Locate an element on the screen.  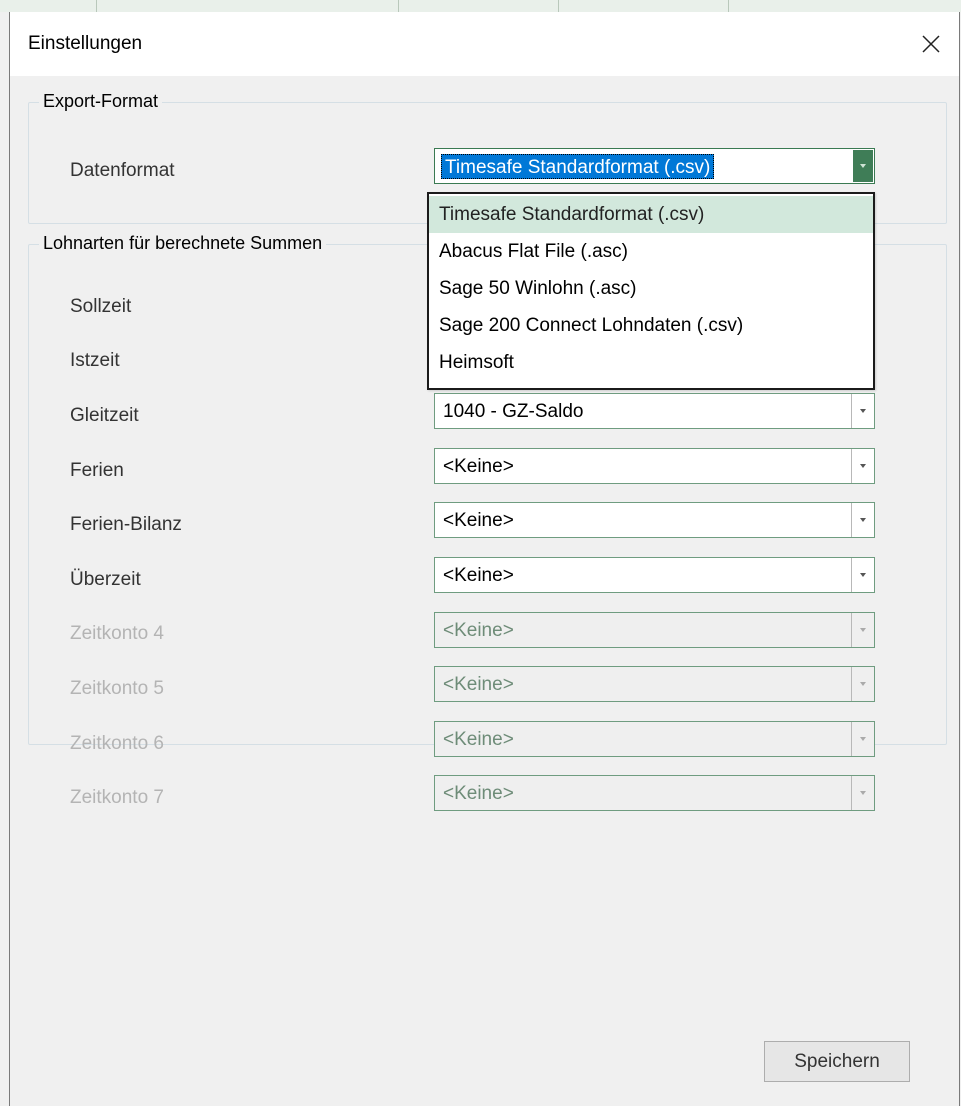
combo-value: 1040 - GZ-Saldo is located at coordinates (513, 411).